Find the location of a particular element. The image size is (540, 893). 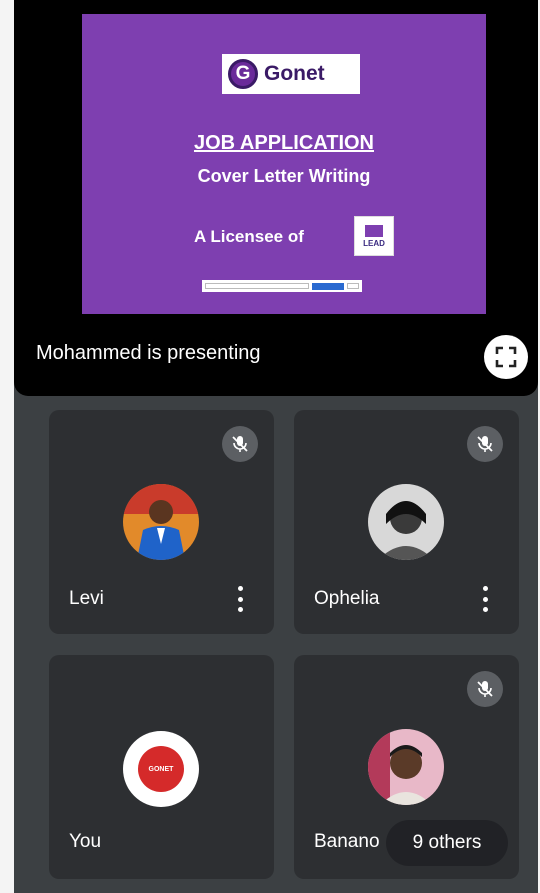

fullscreen-button is located at coordinates (506, 357).